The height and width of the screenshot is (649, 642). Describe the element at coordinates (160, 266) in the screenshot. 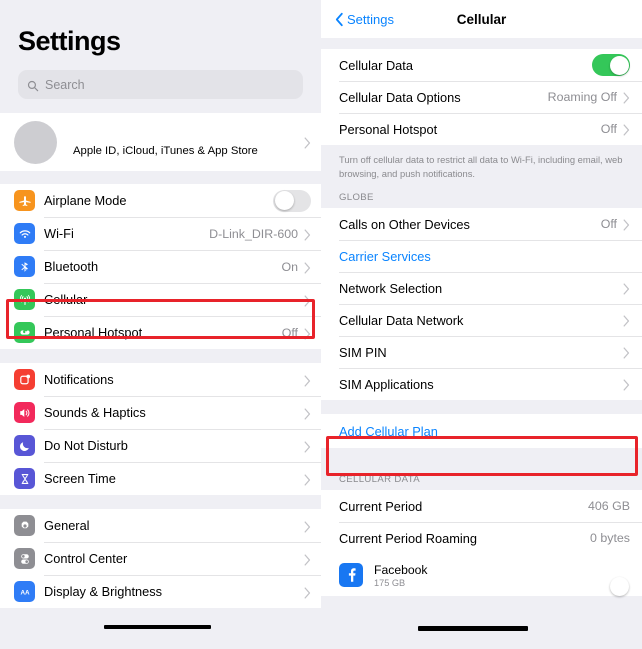

I see `sidebar-item-bluetooth: Bluetooth On` at that location.